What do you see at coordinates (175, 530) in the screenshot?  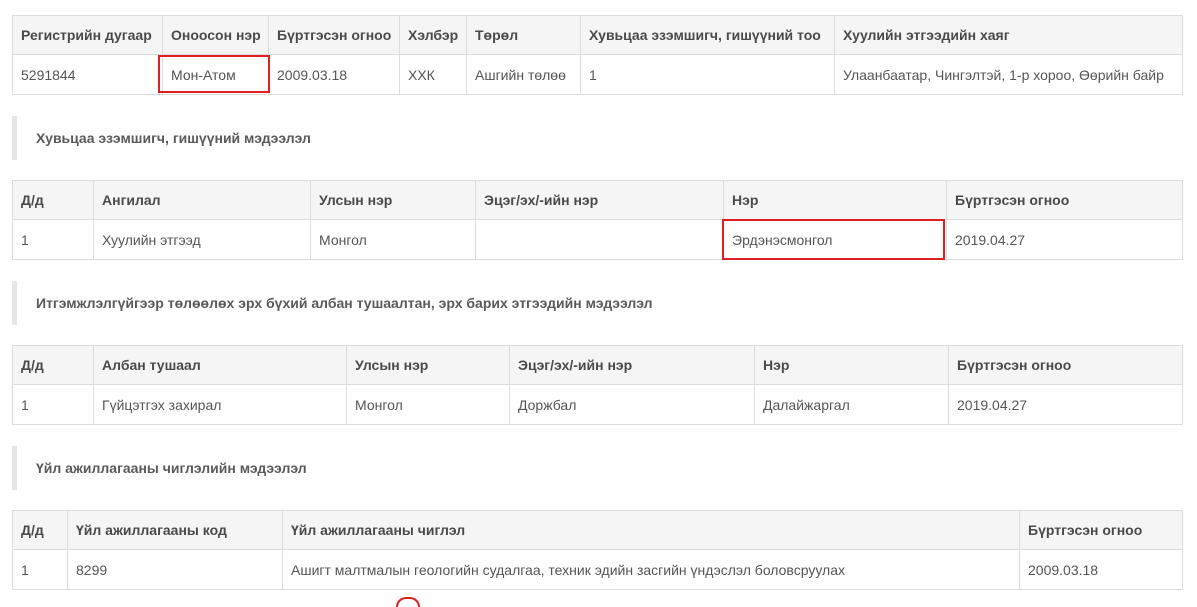 I see `col-header-activity-code: Үйл ажиллагааны код` at bounding box center [175, 530].